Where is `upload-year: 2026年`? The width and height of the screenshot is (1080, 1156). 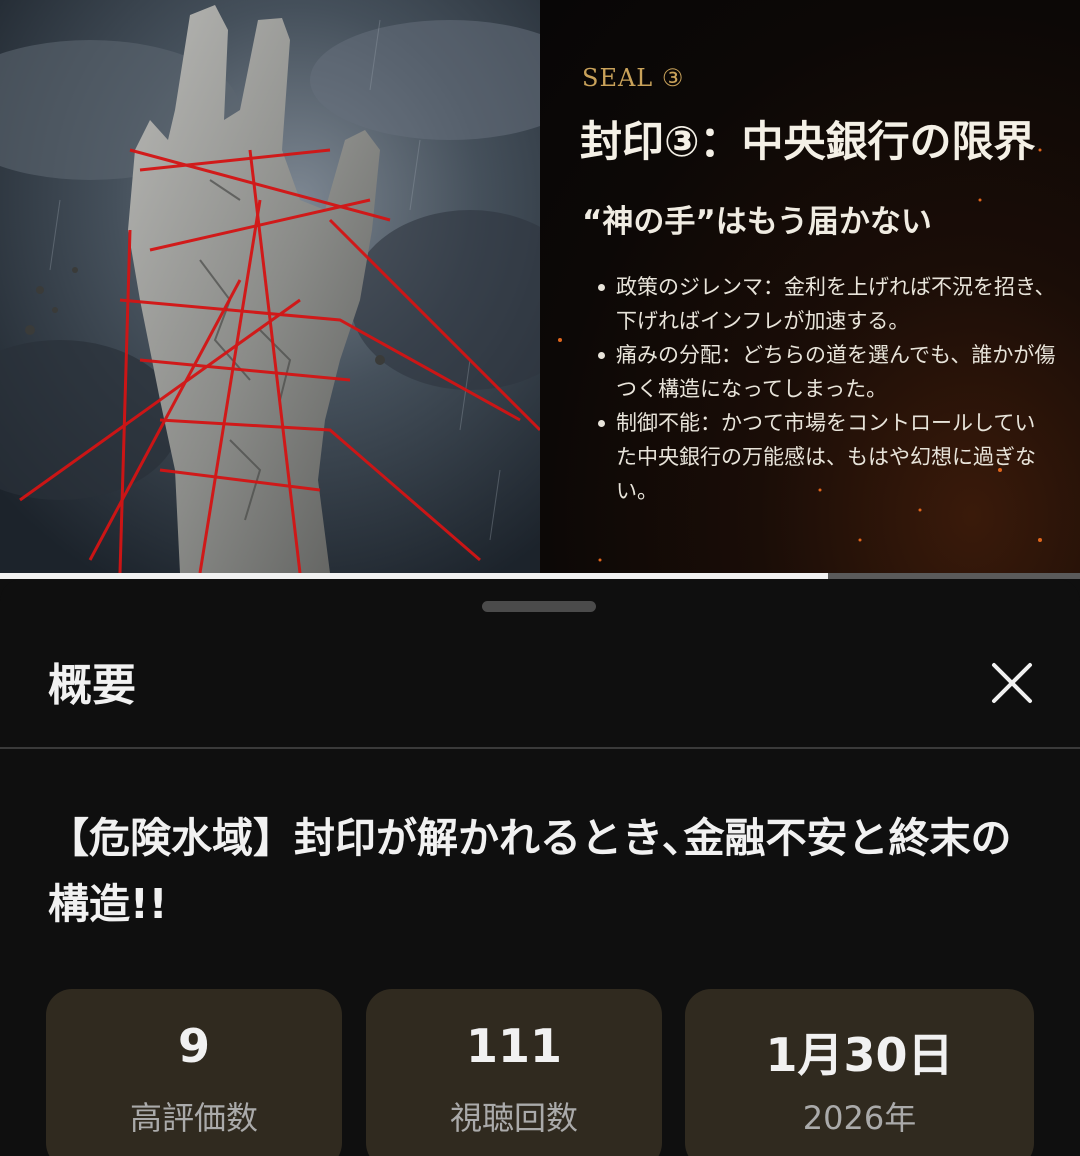
upload-year: 2026年 is located at coordinates (859, 1118).